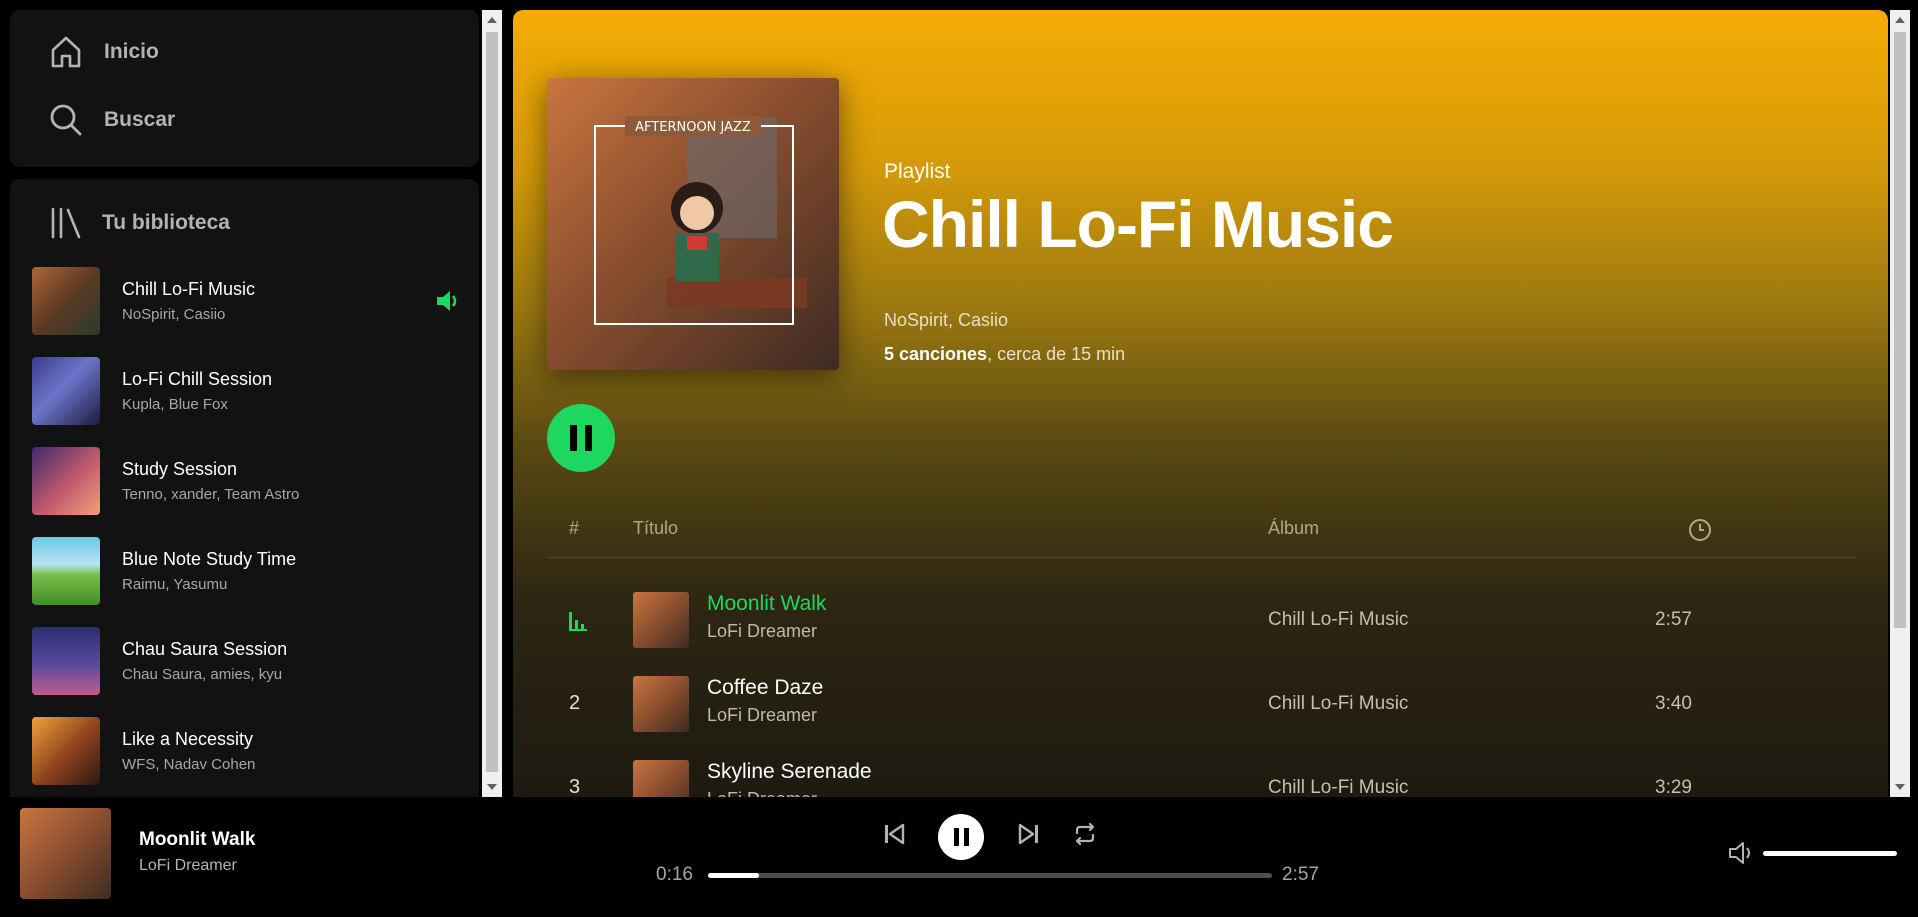  Describe the element at coordinates (66, 120) in the screenshot. I see `search-icon` at that location.